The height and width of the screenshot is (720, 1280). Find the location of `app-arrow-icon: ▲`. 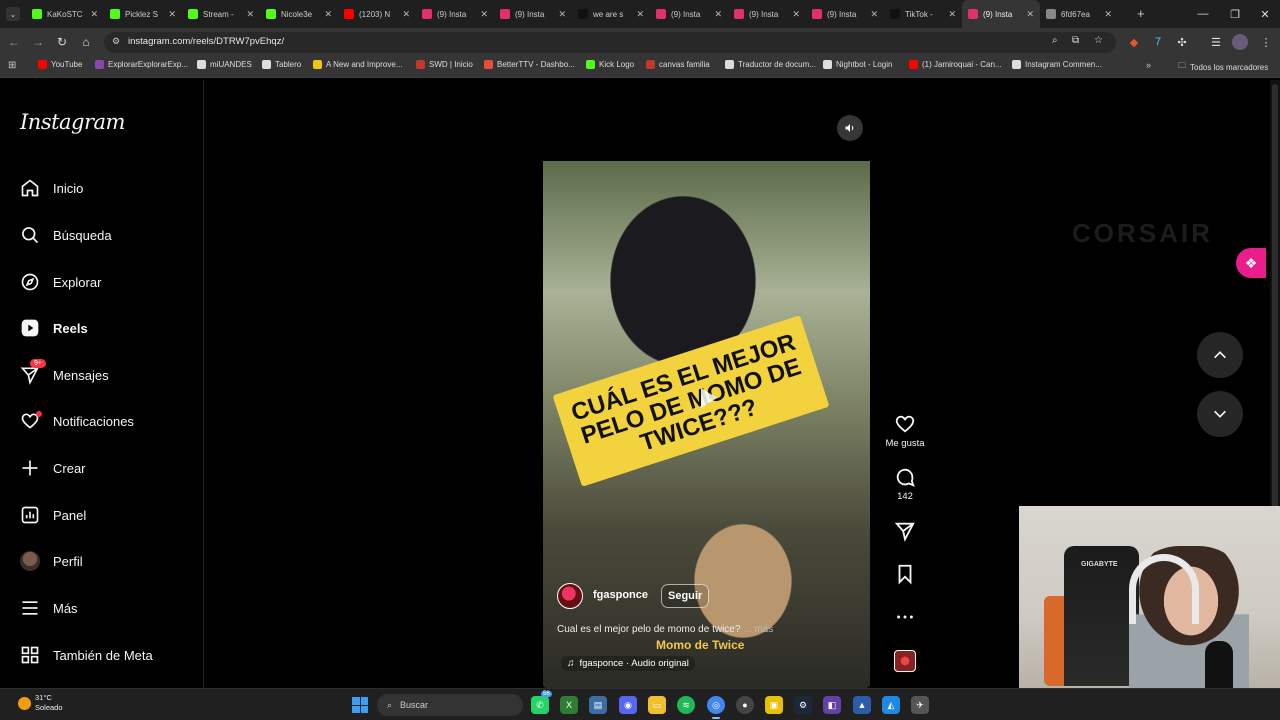

app-arrow-icon: ▲ is located at coordinates (862, 705).